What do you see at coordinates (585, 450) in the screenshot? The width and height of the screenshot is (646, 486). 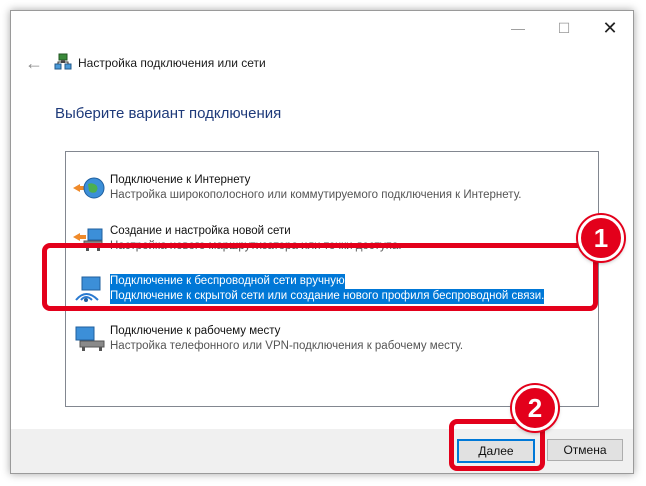 I see `cancel-button: Отмена` at bounding box center [585, 450].